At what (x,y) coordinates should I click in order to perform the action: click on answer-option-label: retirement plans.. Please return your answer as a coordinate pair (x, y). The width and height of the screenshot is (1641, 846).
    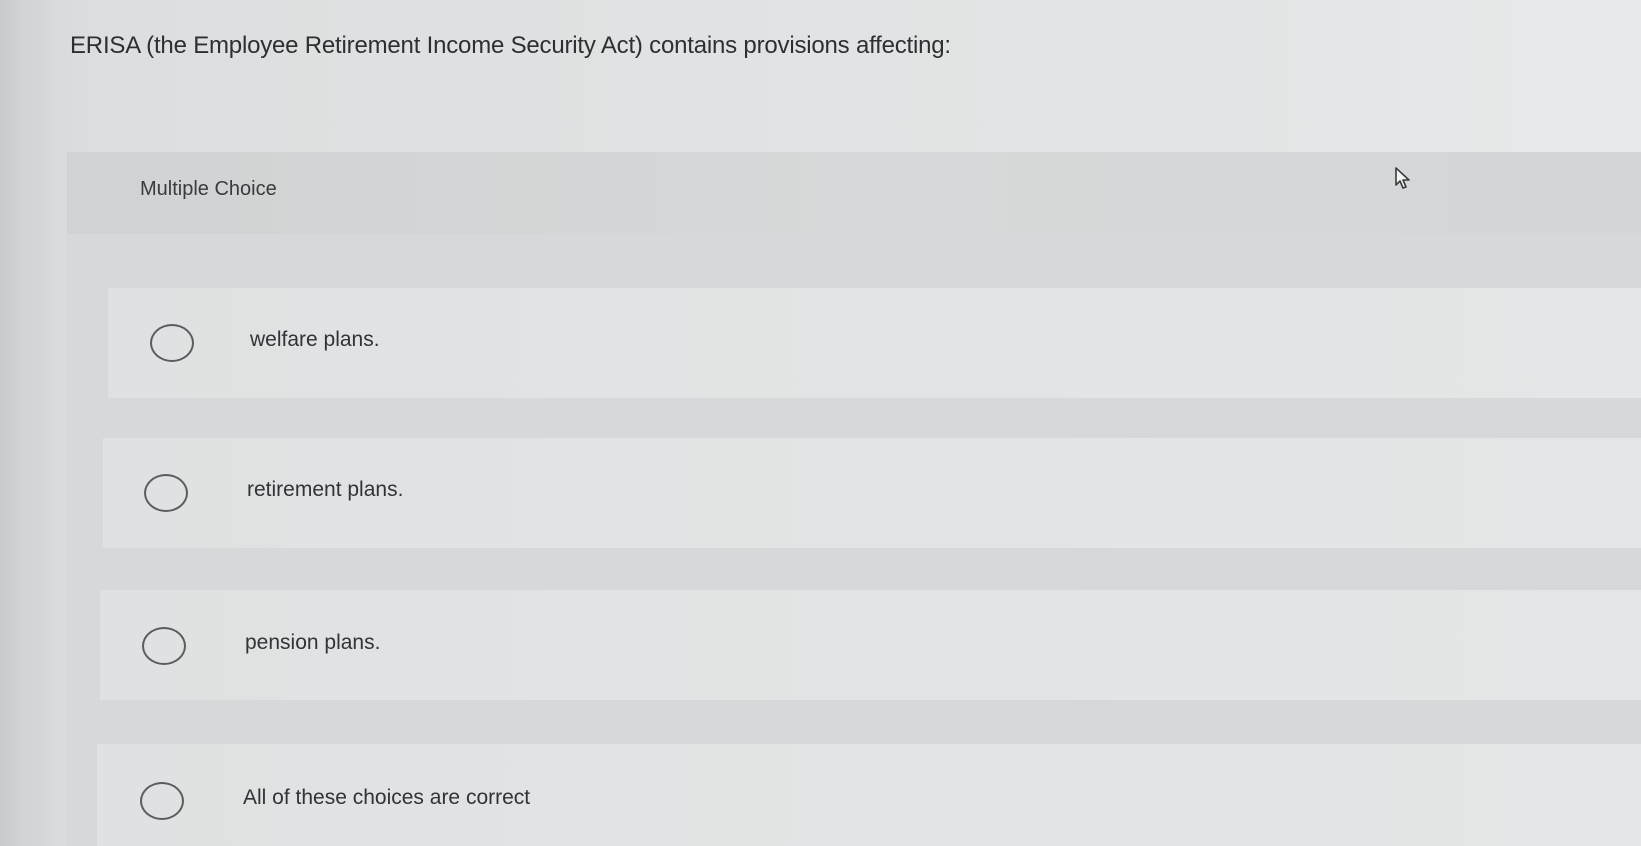
    Looking at the image, I should click on (325, 490).